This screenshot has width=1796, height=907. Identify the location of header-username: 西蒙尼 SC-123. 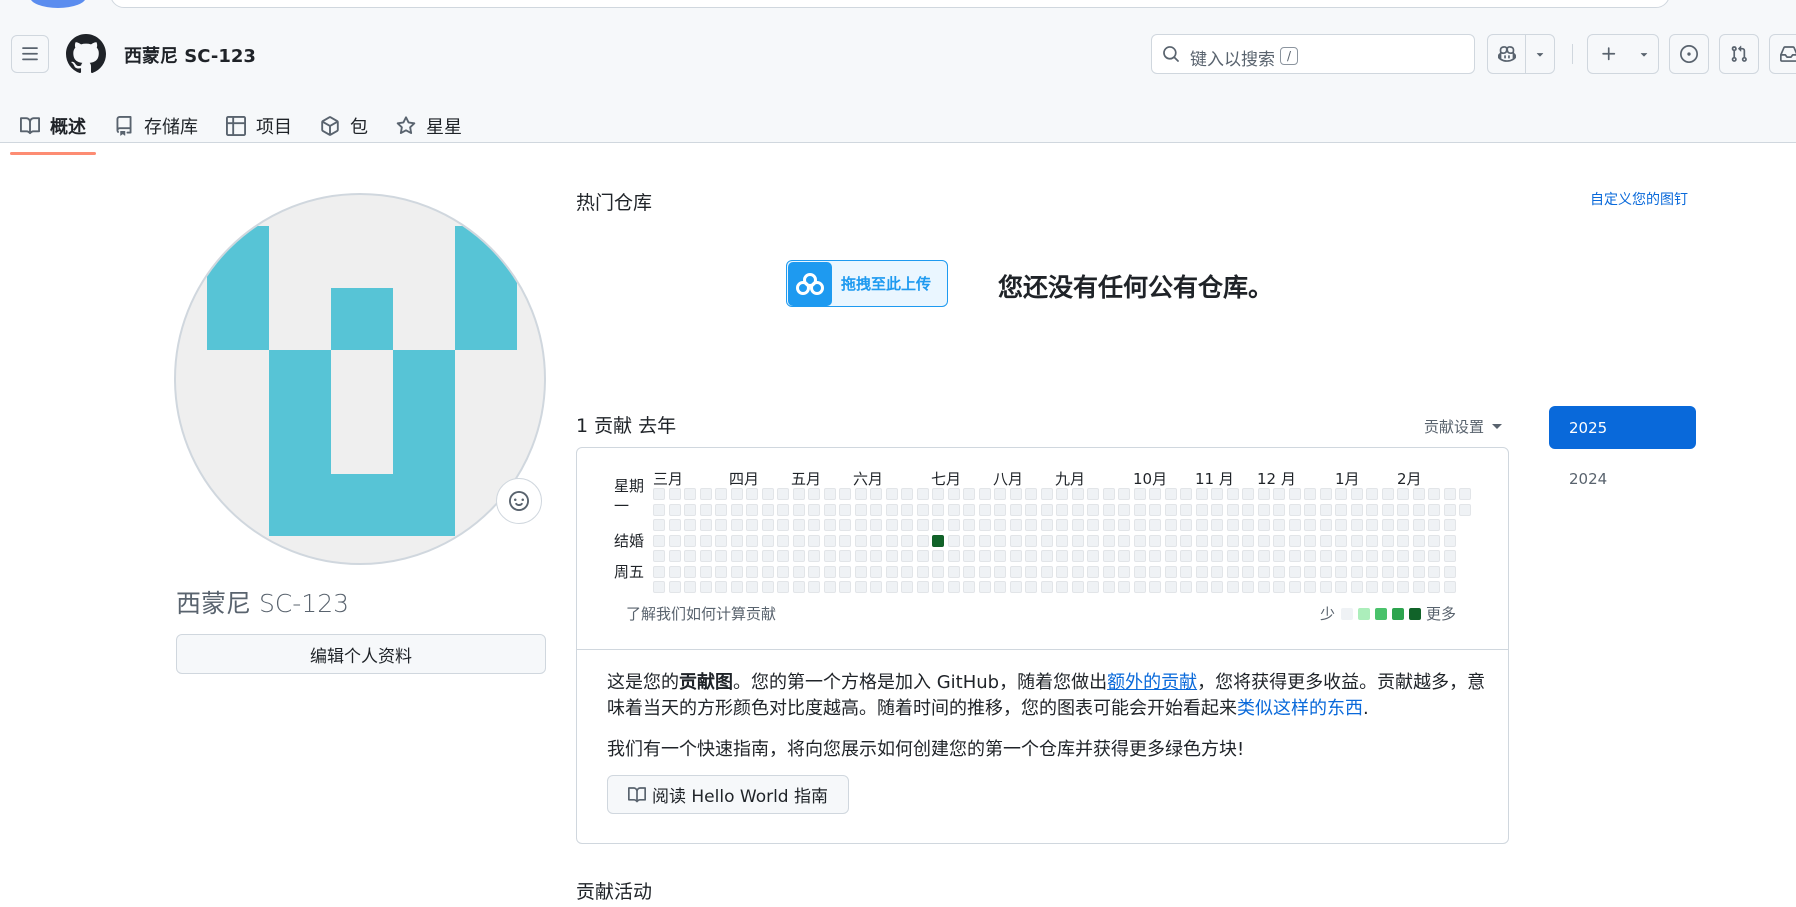
(190, 55).